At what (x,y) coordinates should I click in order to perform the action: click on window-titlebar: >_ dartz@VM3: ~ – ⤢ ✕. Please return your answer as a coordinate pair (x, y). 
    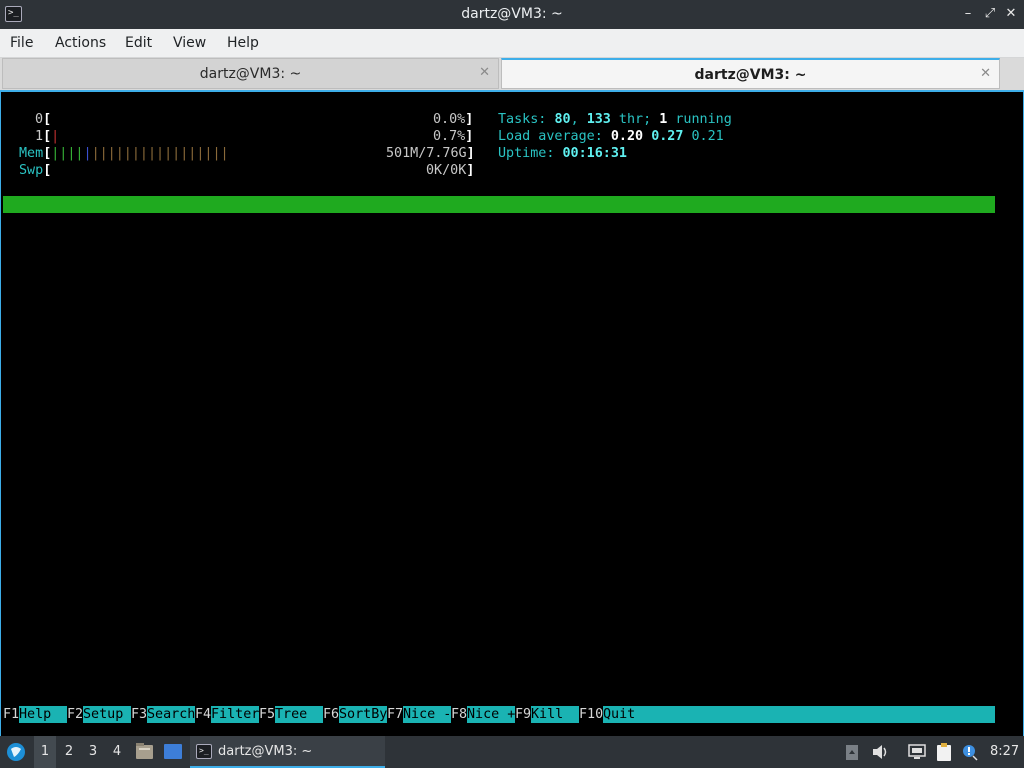
    Looking at the image, I should click on (512, 14).